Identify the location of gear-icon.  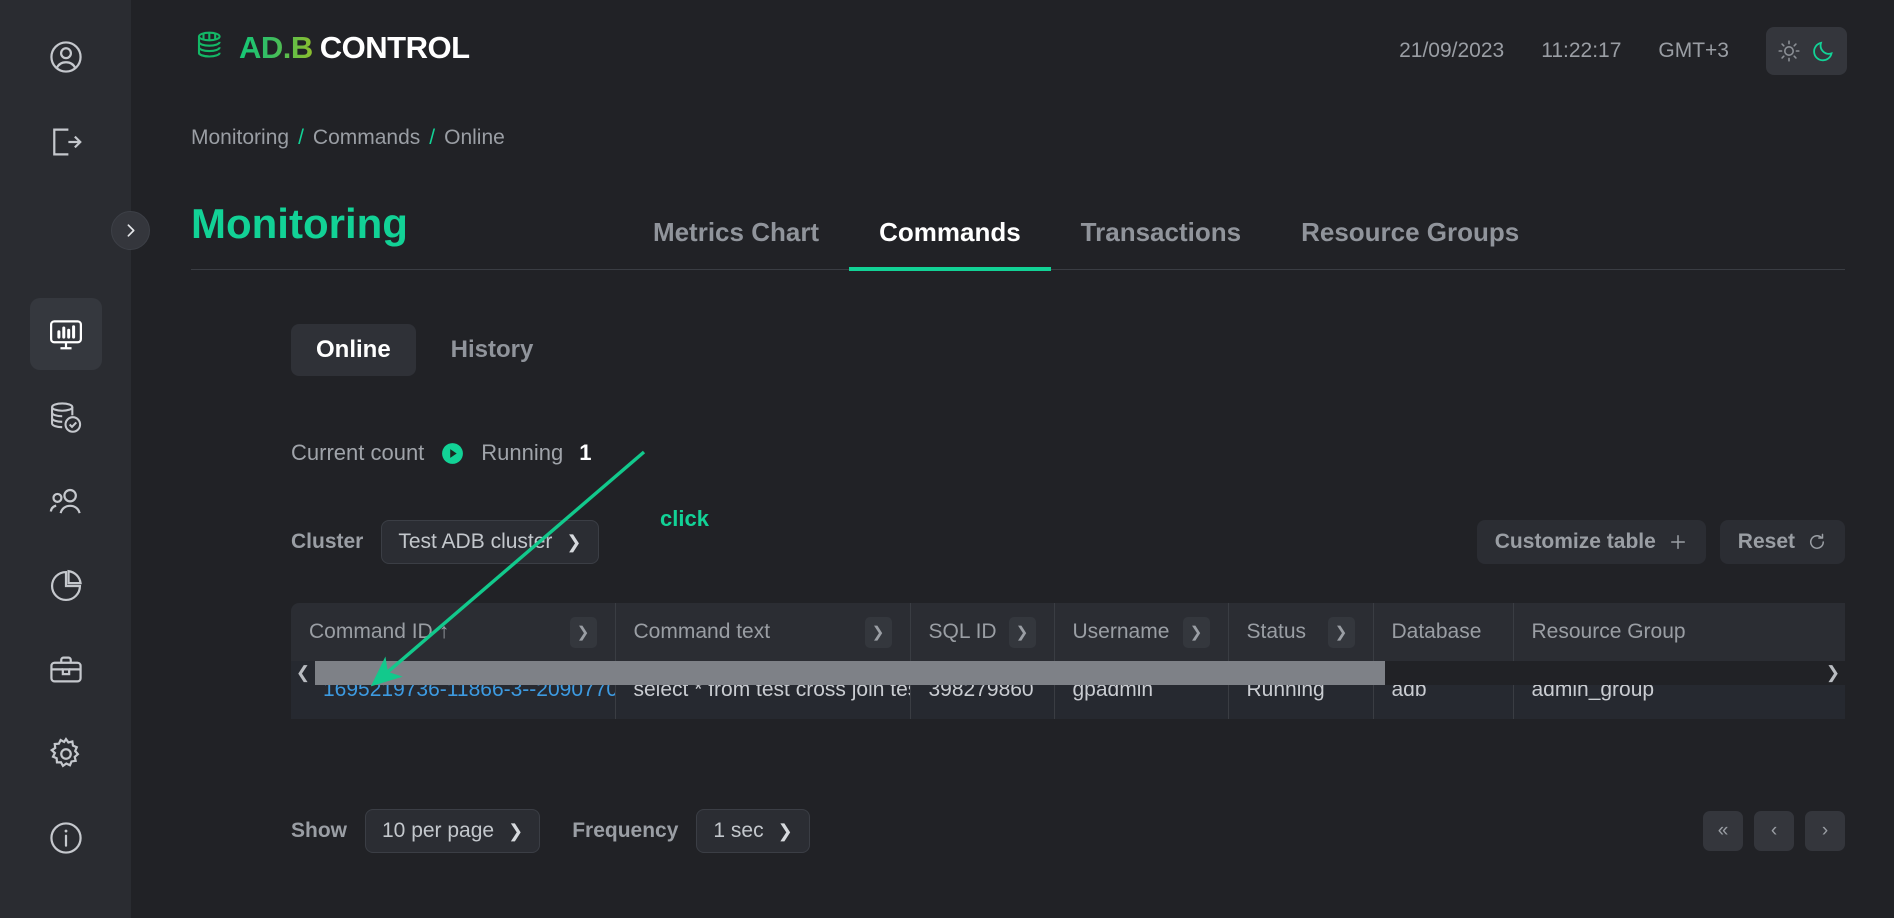
(64, 752).